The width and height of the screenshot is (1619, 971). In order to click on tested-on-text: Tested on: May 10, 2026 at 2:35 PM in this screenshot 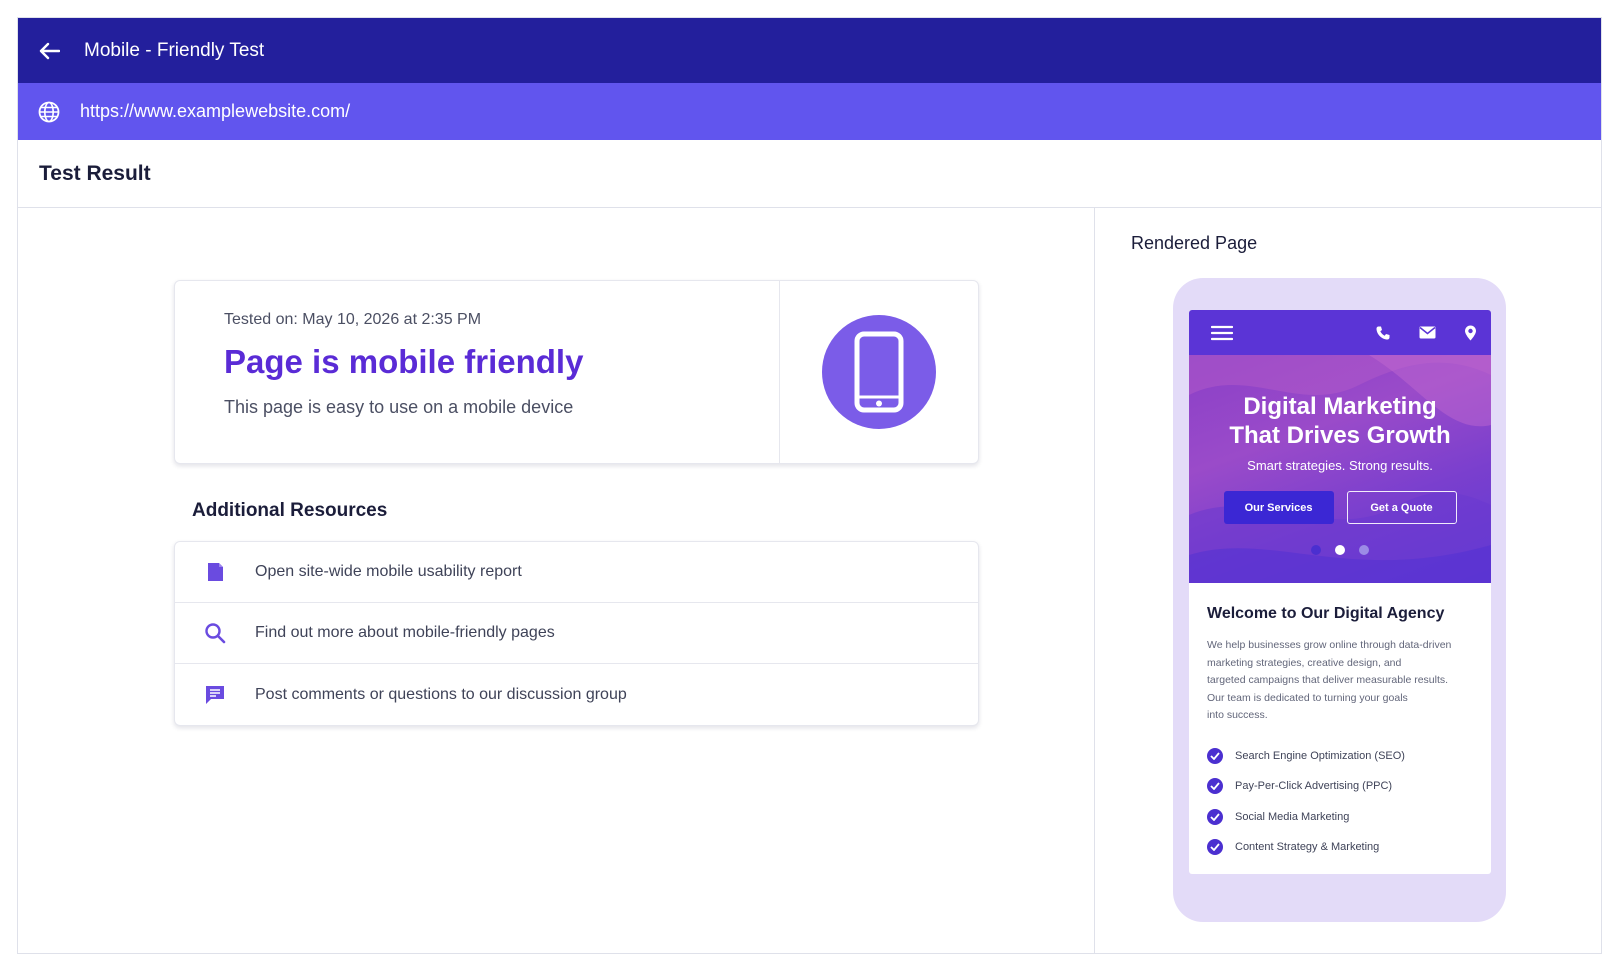, I will do `click(353, 319)`.